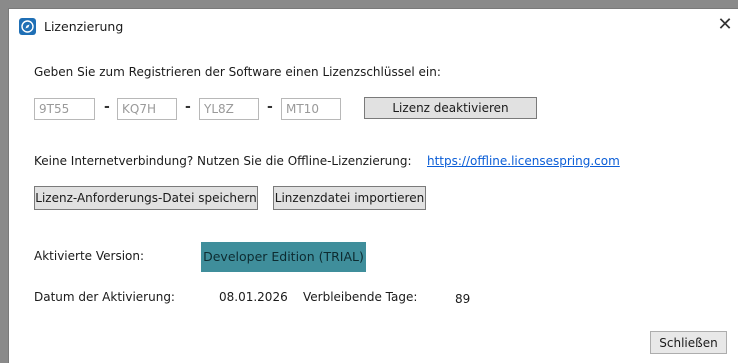 The width and height of the screenshot is (738, 363). I want to click on remaining-days-value: 89, so click(463, 299).